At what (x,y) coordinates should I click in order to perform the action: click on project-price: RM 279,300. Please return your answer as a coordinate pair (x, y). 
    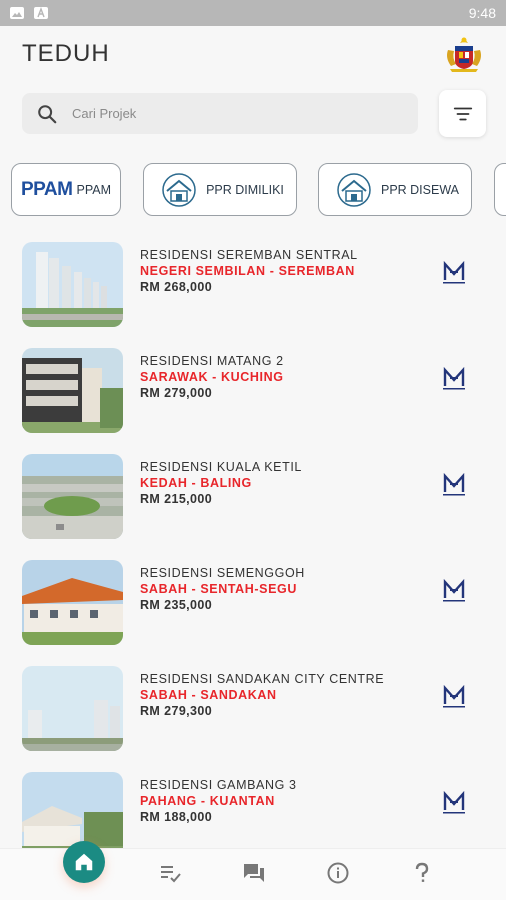
    Looking at the image, I should click on (176, 711).